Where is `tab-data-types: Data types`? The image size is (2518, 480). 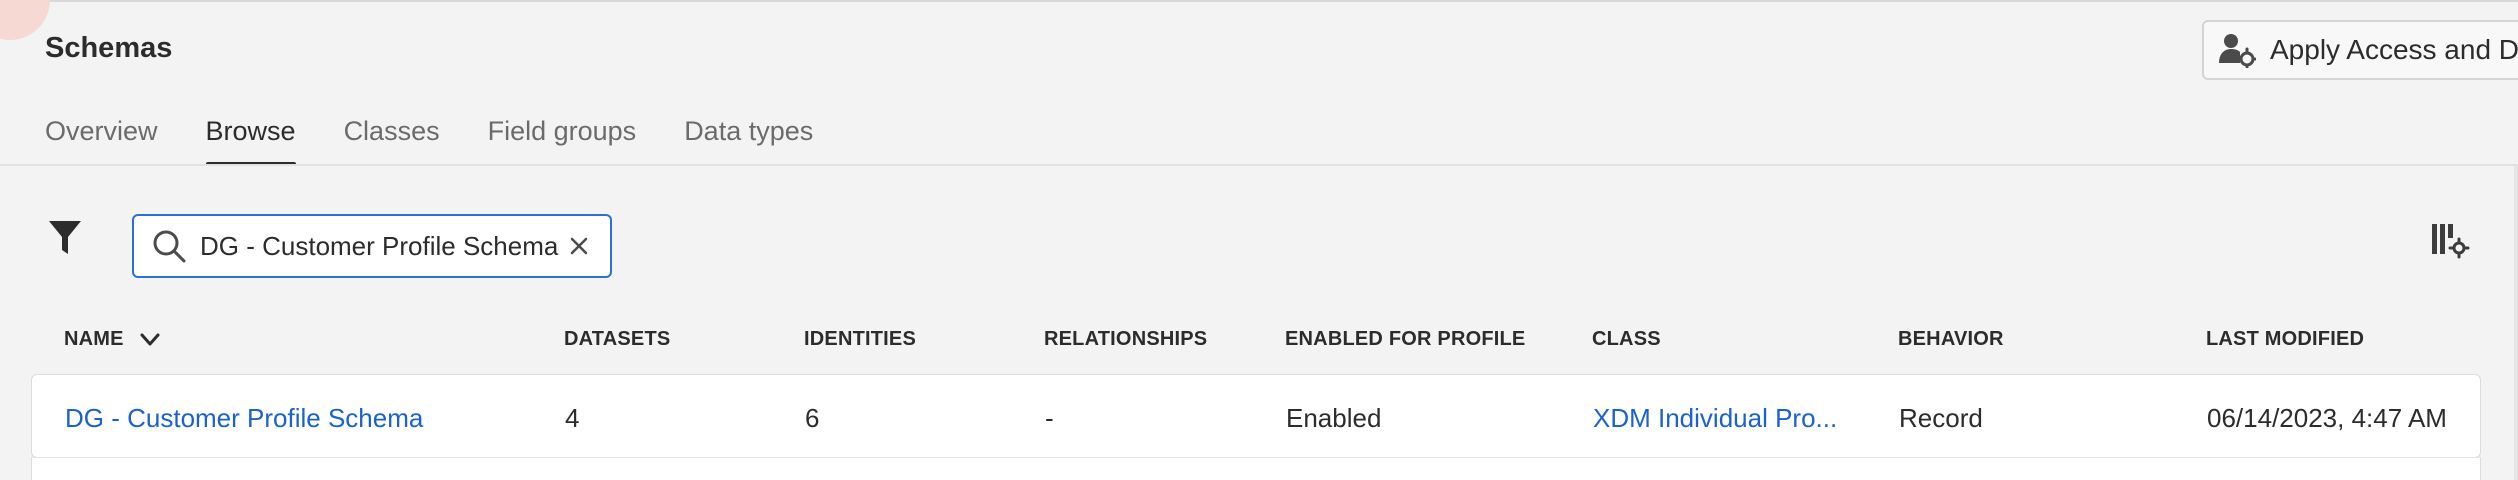
tab-data-types: Data types is located at coordinates (748, 139).